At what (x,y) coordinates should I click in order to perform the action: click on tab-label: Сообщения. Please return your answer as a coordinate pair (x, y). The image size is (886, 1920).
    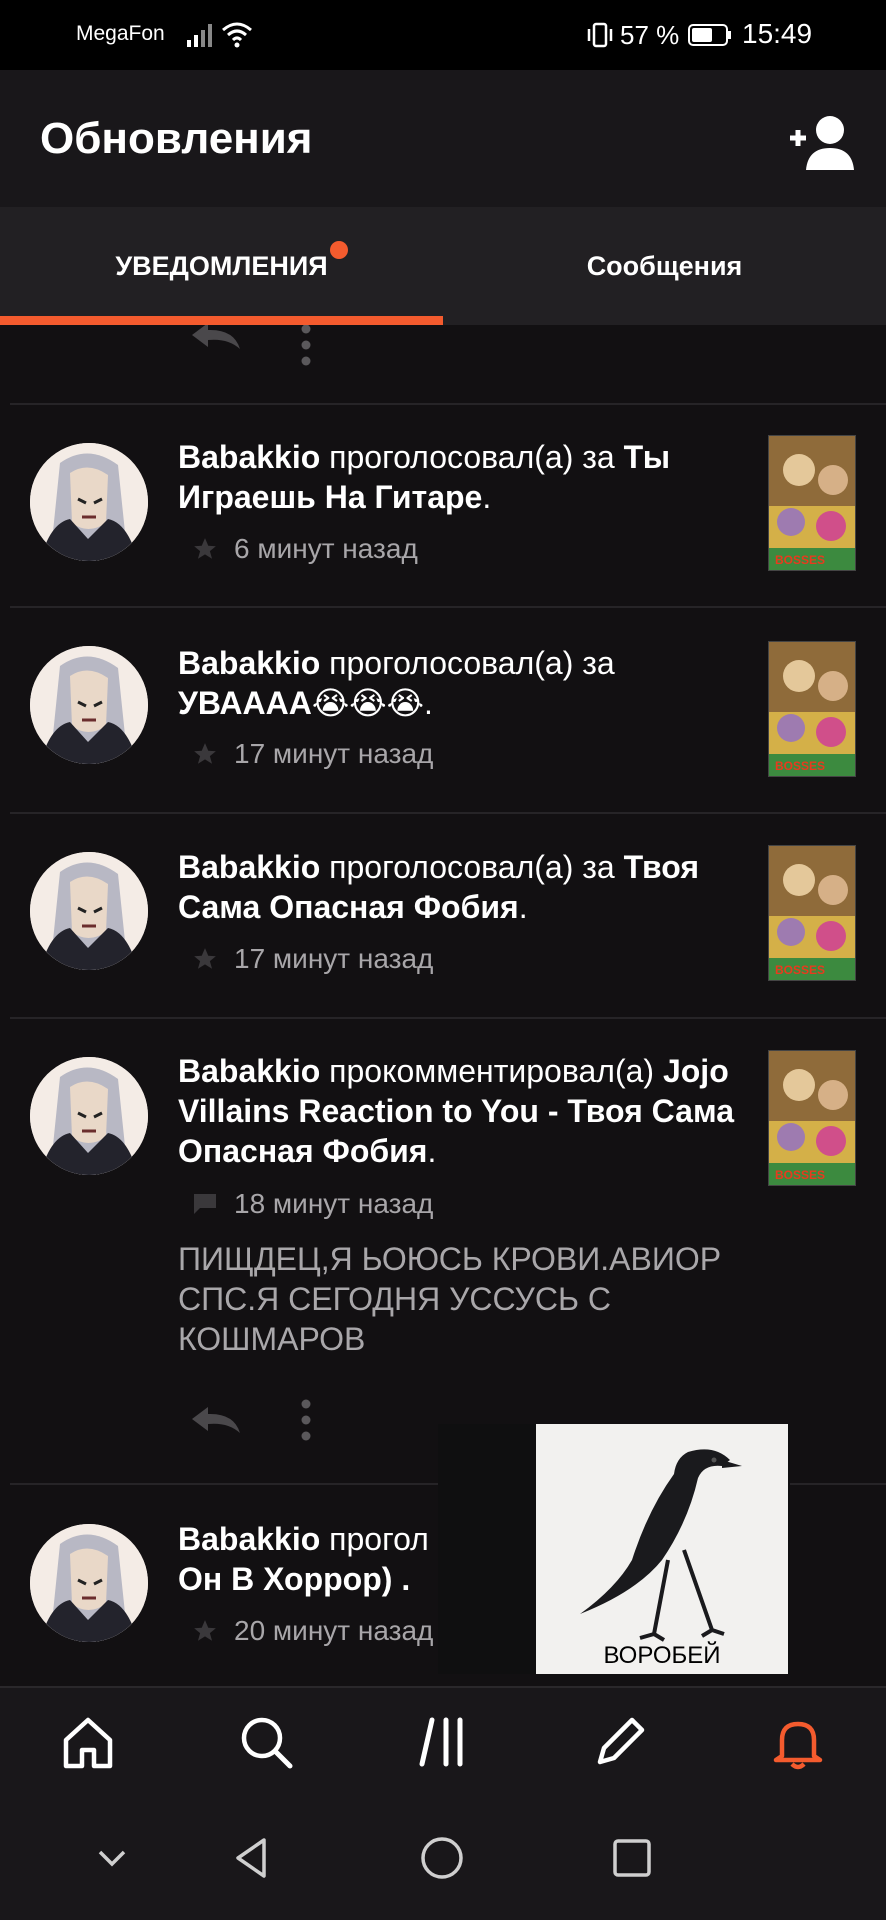
    Looking at the image, I should click on (664, 265).